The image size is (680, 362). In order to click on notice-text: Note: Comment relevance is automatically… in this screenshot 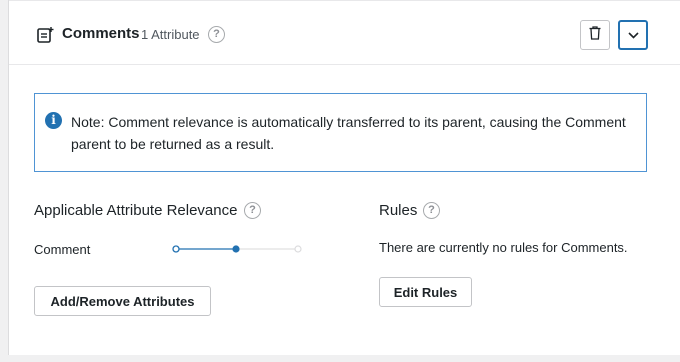, I will do `click(348, 133)`.